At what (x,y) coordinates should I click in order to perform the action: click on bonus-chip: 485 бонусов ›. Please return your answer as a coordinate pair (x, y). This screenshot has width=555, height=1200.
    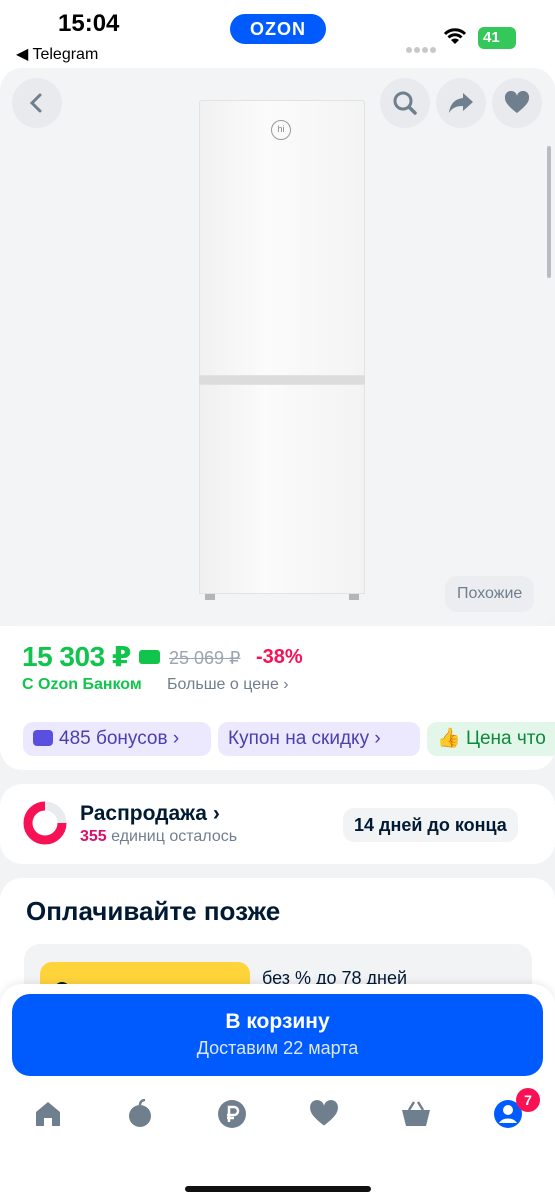
    Looking at the image, I should click on (117, 739).